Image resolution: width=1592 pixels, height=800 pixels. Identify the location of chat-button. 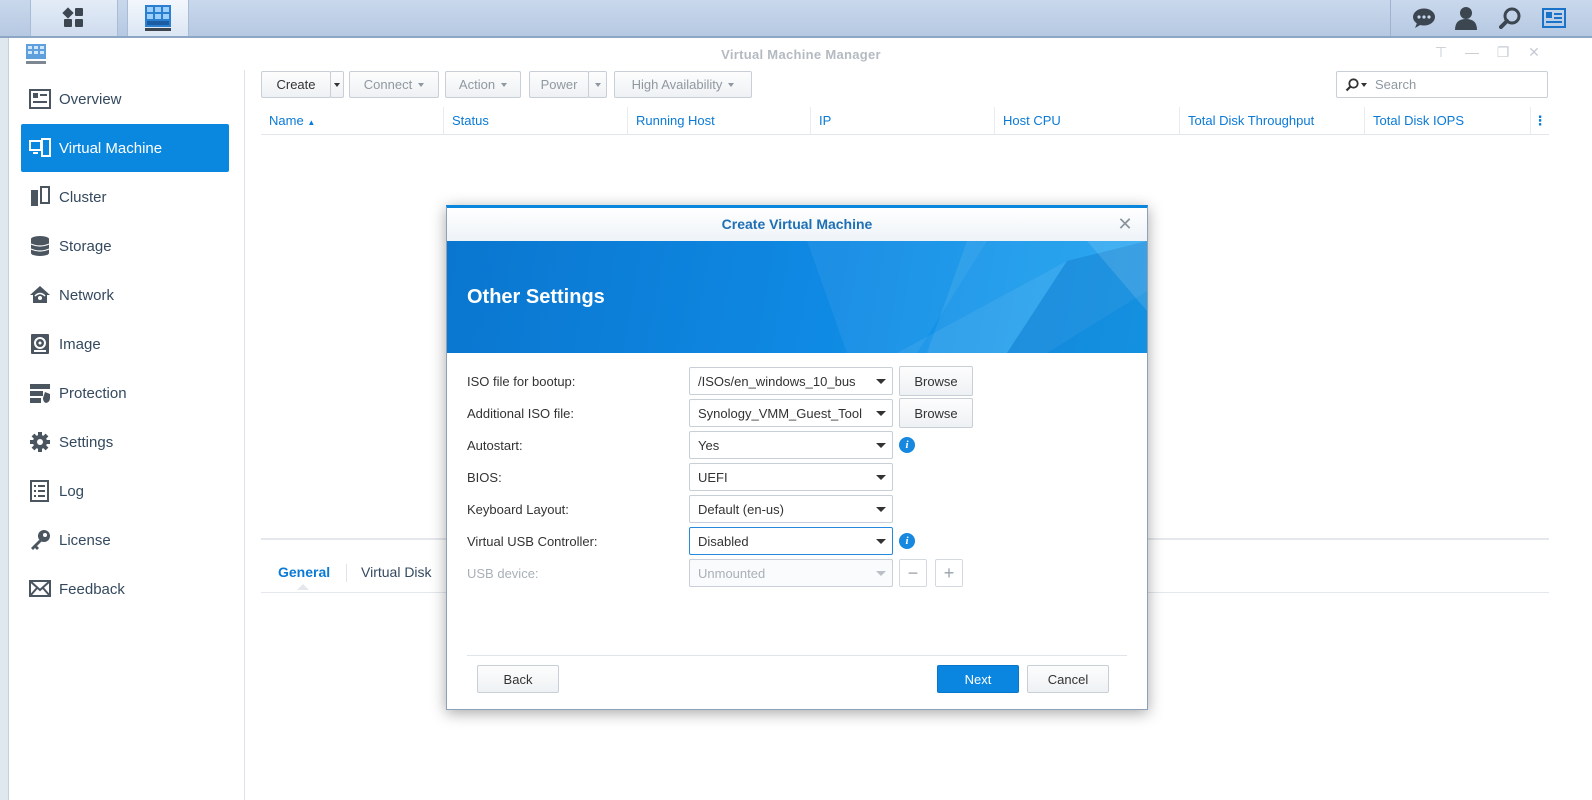
(1424, 18).